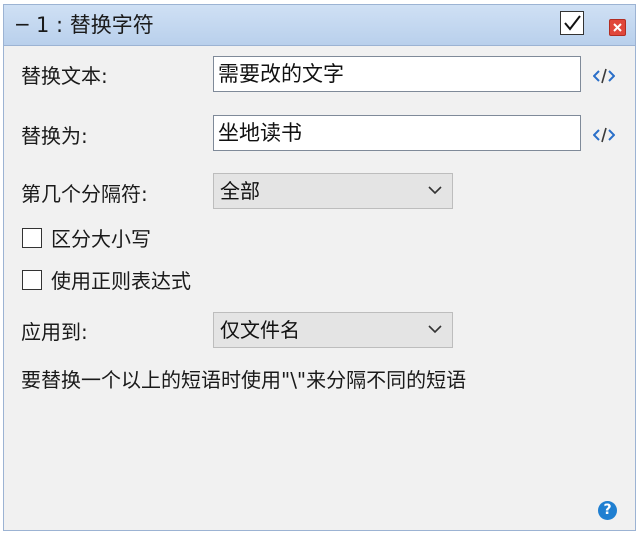 Image resolution: width=640 pixels, height=535 pixels. Describe the element at coordinates (32, 280) in the screenshot. I see `regex-checkbox` at that location.